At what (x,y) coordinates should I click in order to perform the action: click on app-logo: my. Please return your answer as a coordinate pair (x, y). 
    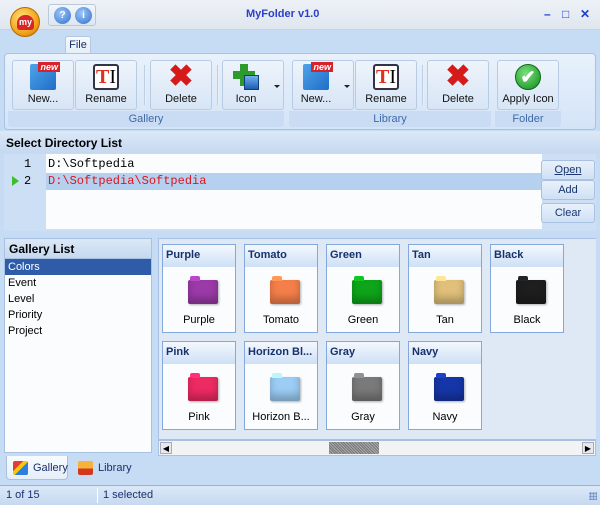
    Looking at the image, I should click on (25, 22).